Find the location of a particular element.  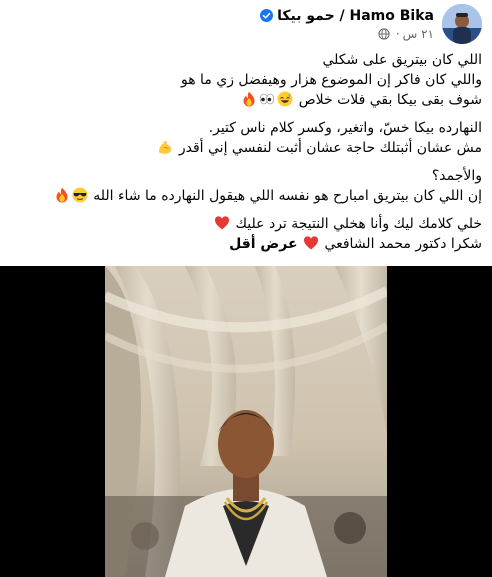

post-meta: · ٢١ س is located at coordinates (406, 34).